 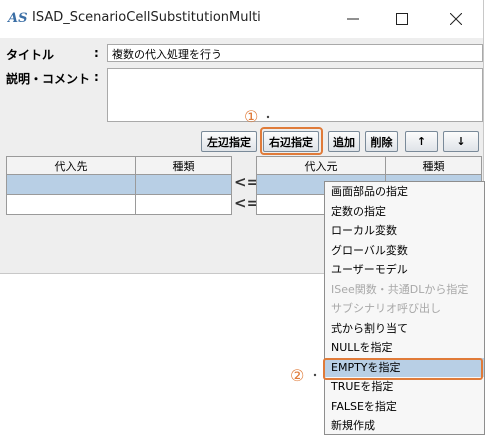 I want to click on menu-item: FALSEを指定, so click(x=404, y=407).